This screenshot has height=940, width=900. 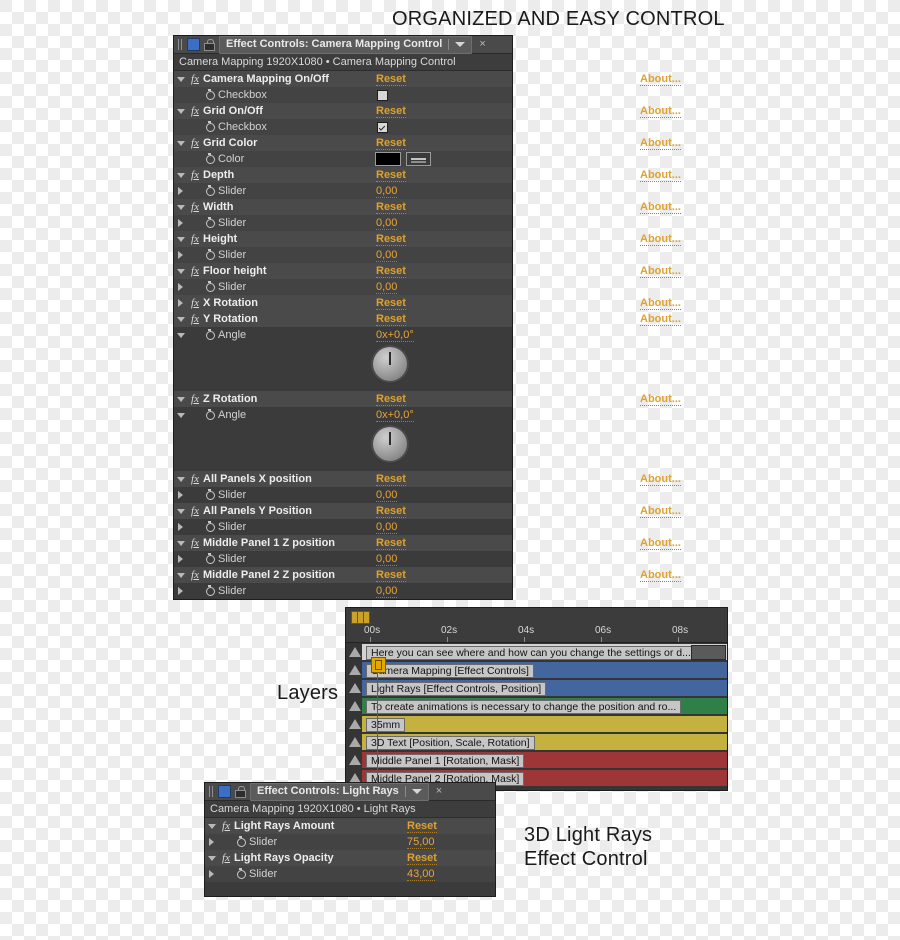 What do you see at coordinates (416, 791) in the screenshot?
I see `panel-menu-icon` at bounding box center [416, 791].